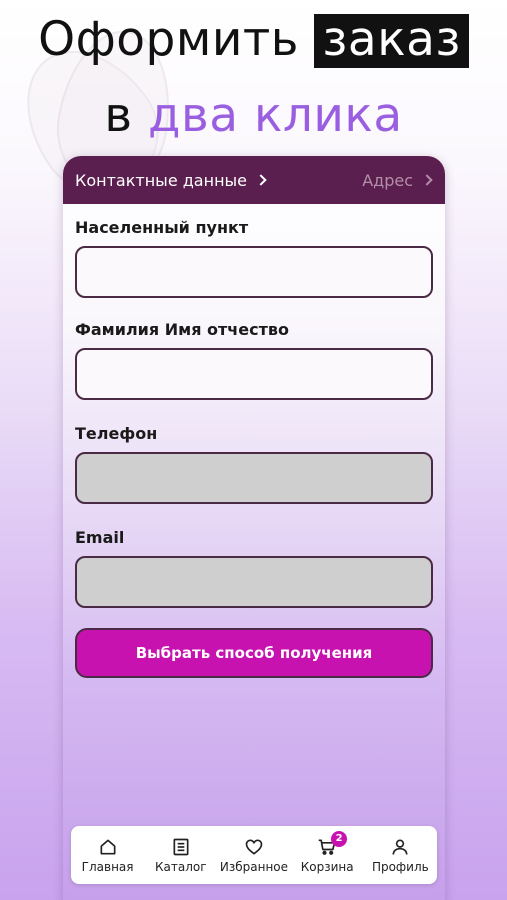 This screenshot has width=507, height=900. I want to click on headline-accent-text: два клика, so click(275, 115).